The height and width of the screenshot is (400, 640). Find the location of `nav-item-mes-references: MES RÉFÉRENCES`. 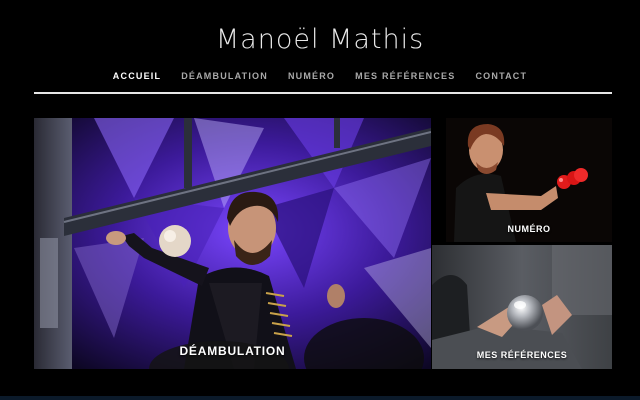

nav-item-mes-references: MES RÉFÉRENCES is located at coordinates (405, 76).